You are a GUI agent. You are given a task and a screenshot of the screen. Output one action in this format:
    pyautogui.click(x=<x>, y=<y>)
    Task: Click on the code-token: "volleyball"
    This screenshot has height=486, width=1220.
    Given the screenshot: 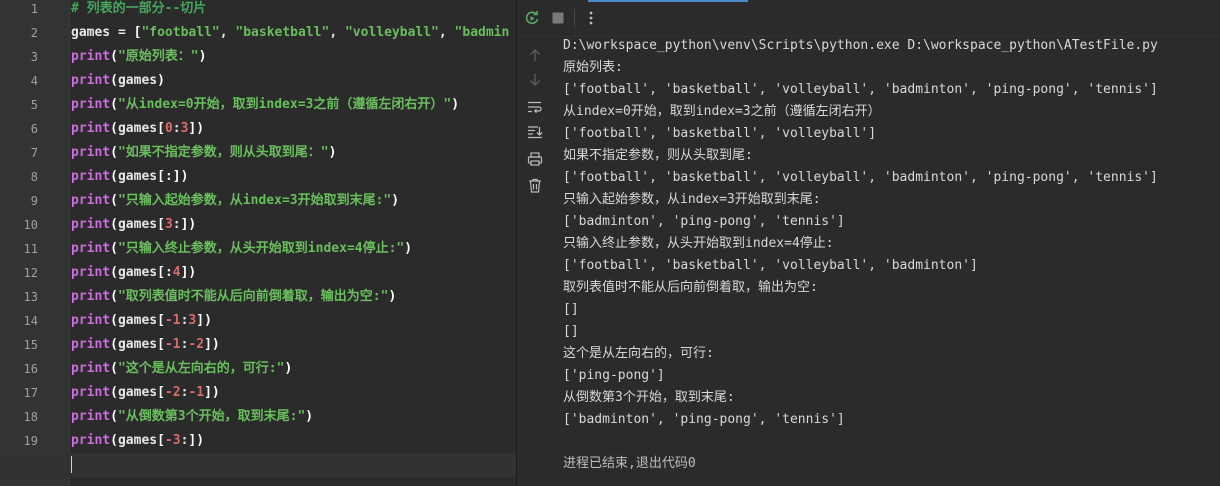 What is the action you would take?
    pyautogui.click(x=391, y=32)
    